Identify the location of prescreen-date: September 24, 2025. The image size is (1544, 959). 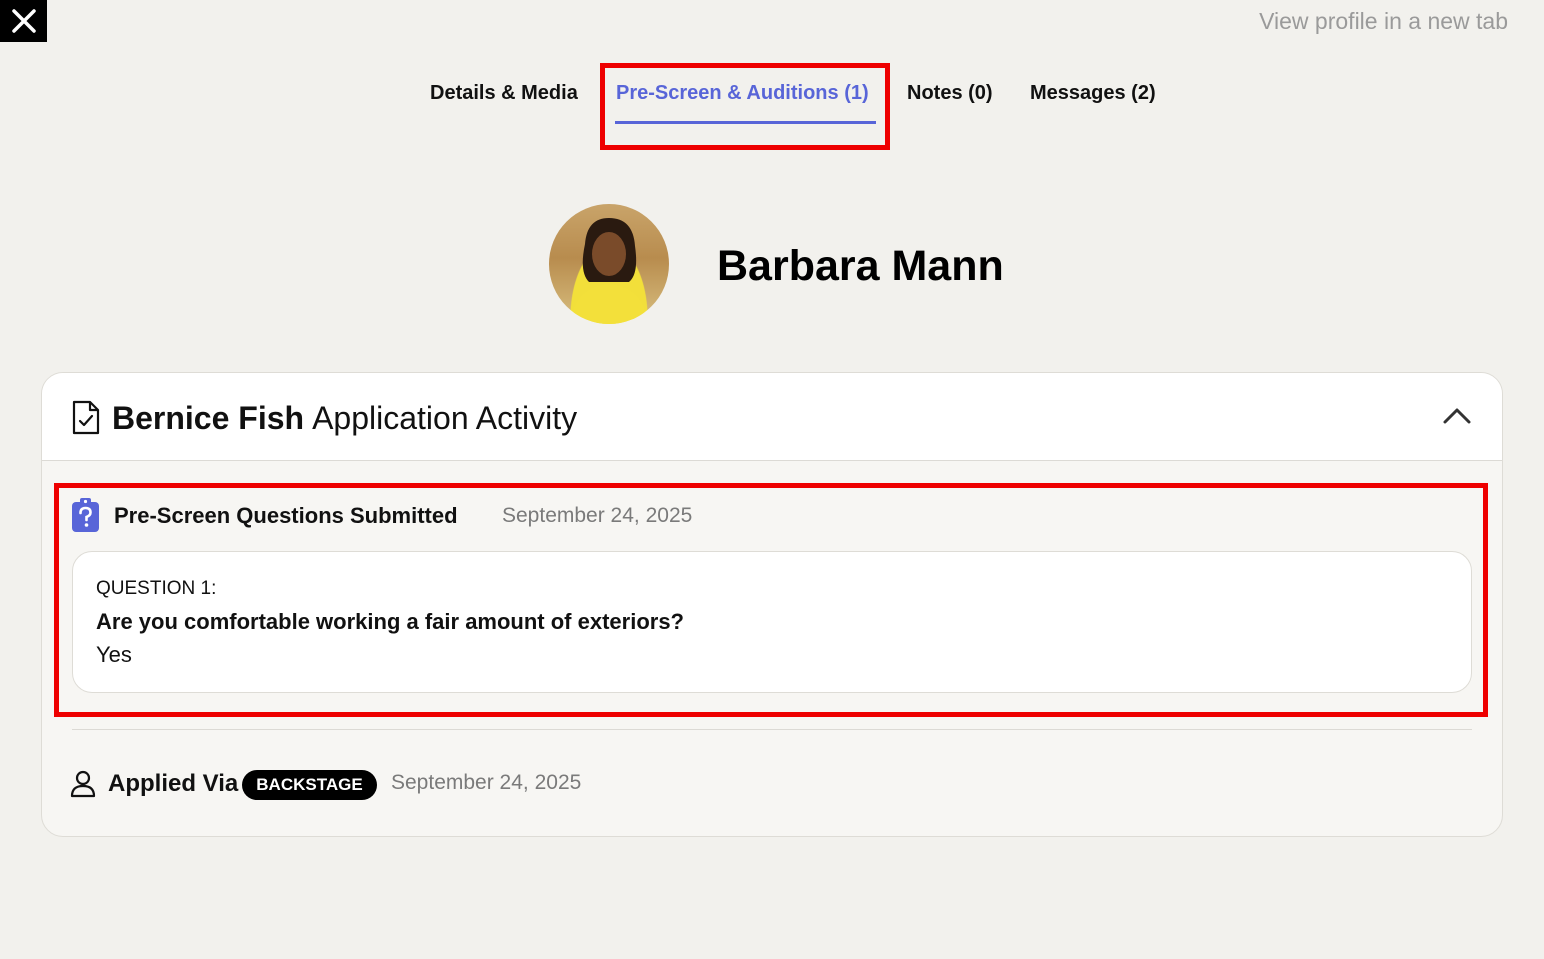
(597, 515).